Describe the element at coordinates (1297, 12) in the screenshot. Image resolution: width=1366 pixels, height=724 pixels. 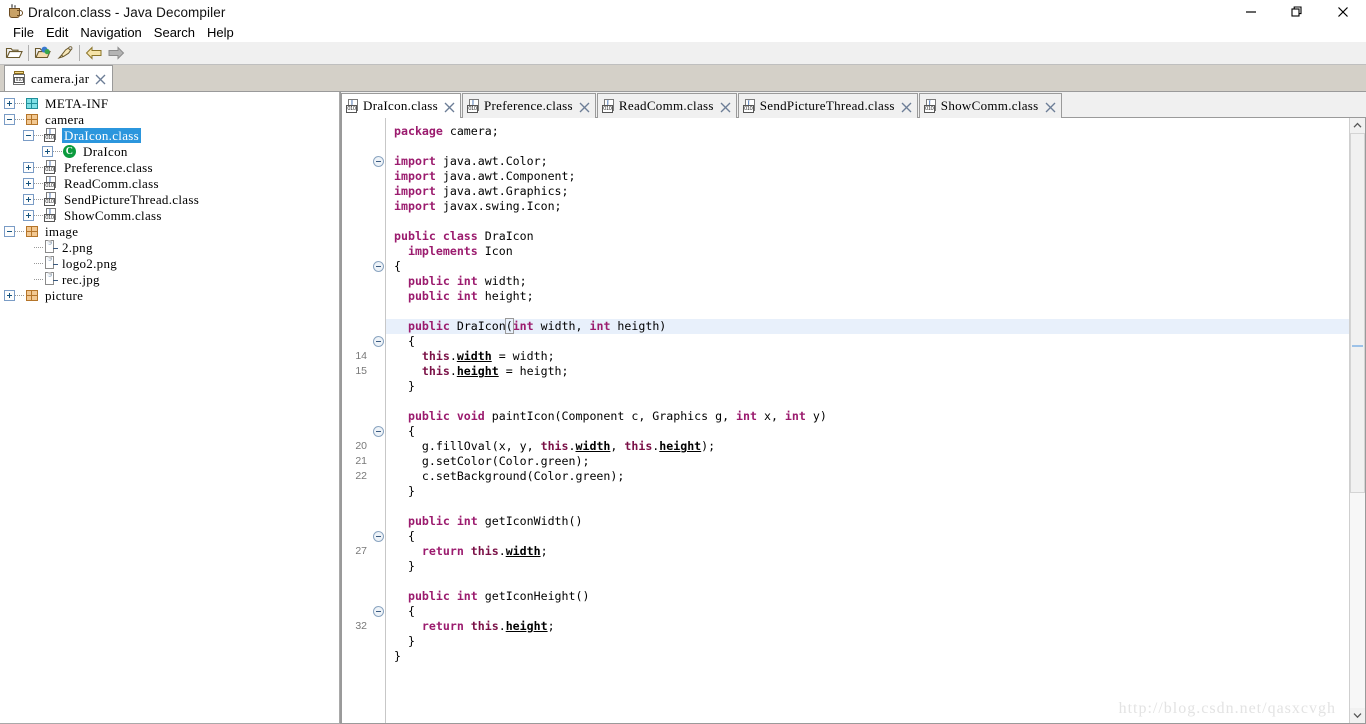
I see `maximize-restore-button` at that location.